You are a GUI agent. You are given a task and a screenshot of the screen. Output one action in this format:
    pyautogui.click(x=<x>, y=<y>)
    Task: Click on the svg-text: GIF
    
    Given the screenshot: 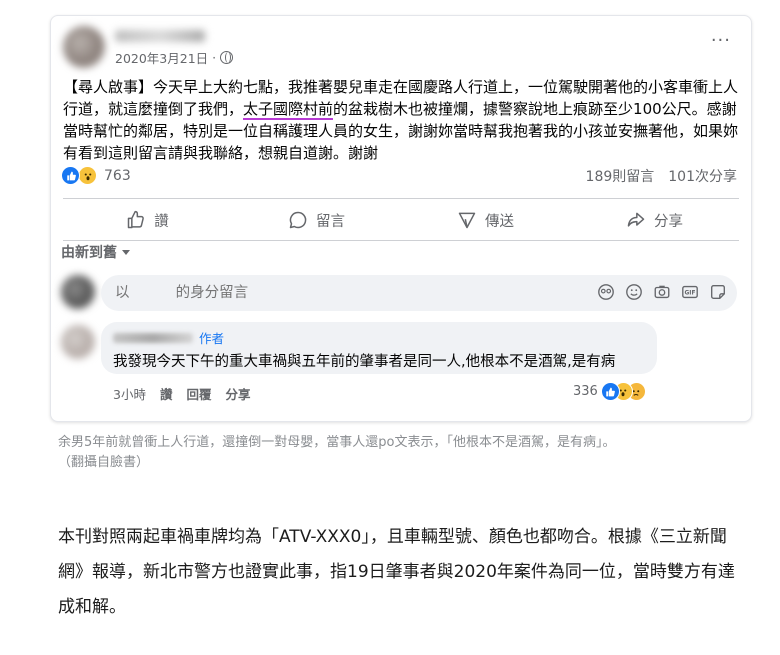 What is the action you would take?
    pyautogui.click(x=690, y=294)
    